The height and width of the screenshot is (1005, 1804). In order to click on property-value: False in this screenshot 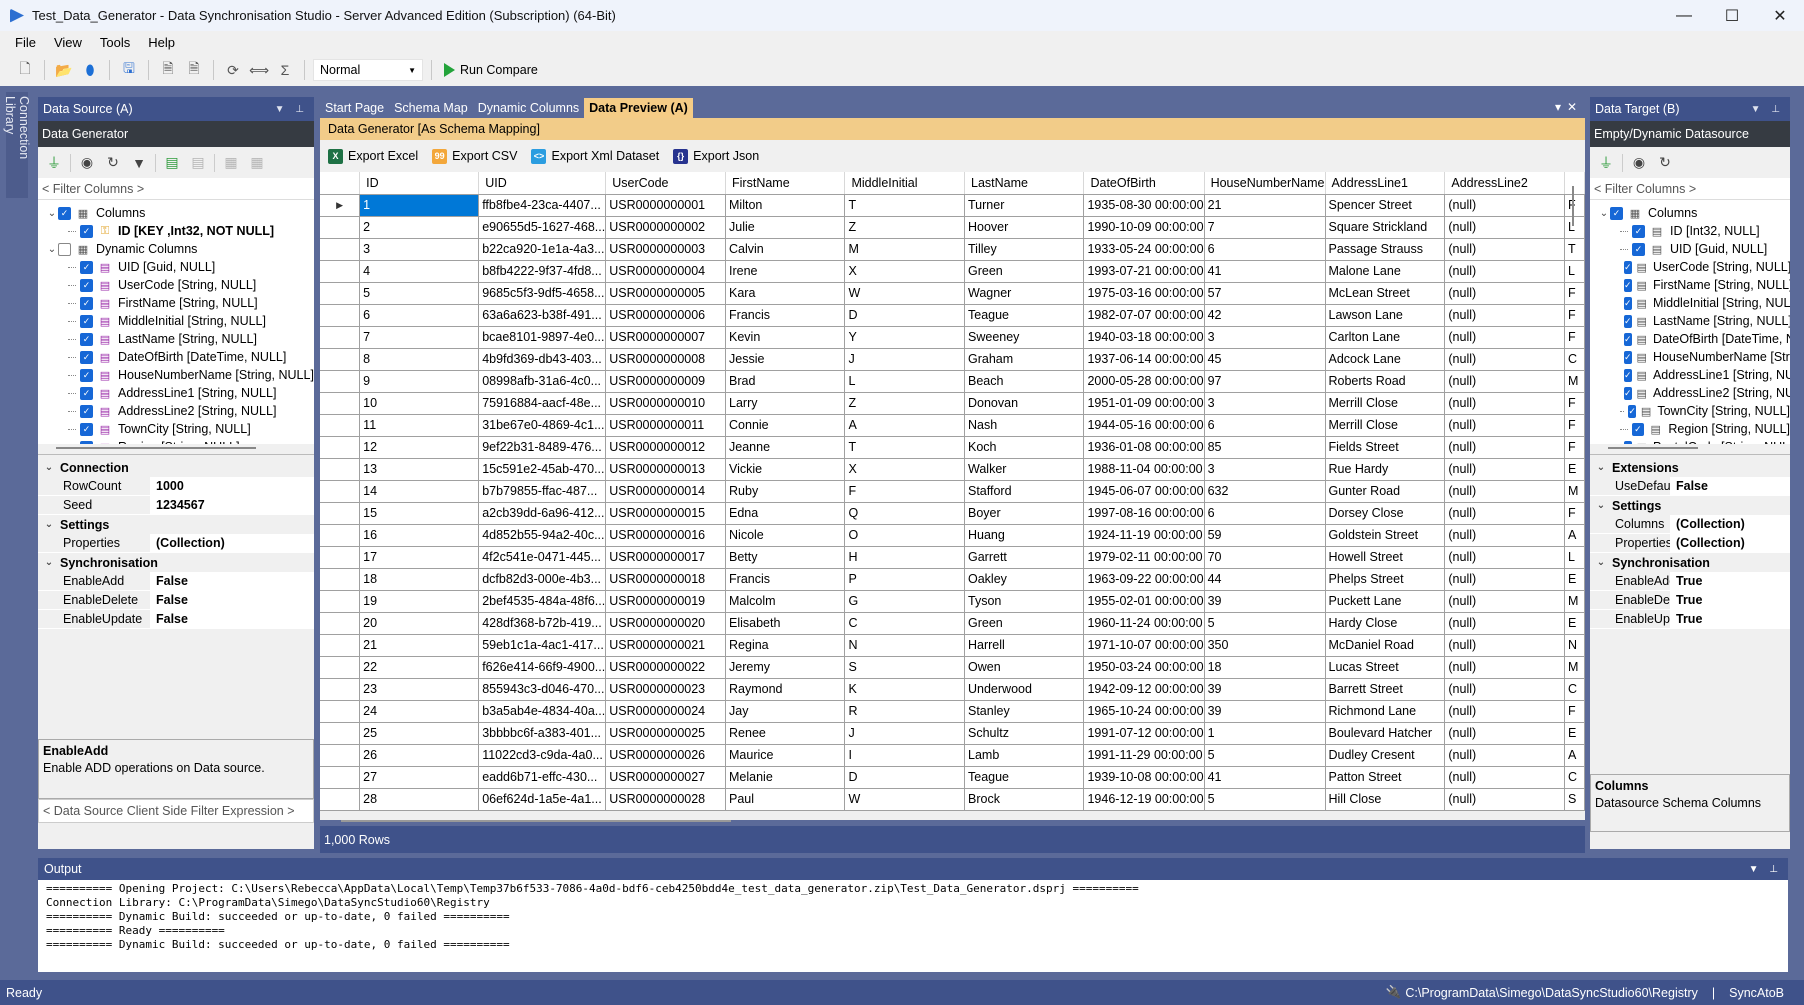, I will do `click(1730, 486)`.